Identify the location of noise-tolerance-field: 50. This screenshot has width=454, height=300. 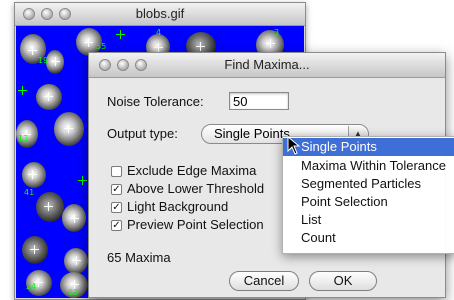
(259, 101).